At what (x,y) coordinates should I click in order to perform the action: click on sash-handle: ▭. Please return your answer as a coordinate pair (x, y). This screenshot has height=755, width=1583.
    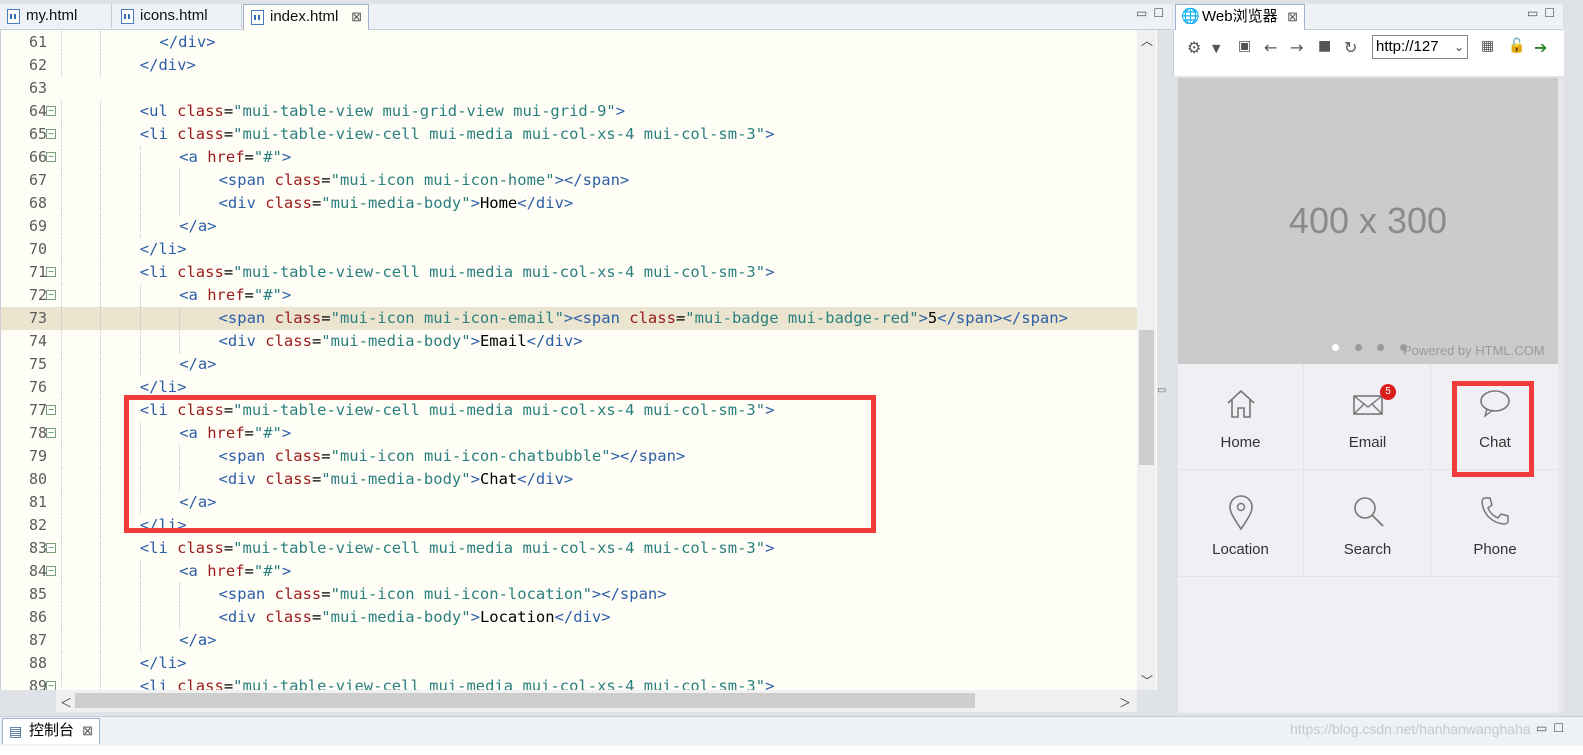
    Looking at the image, I should click on (1161, 390).